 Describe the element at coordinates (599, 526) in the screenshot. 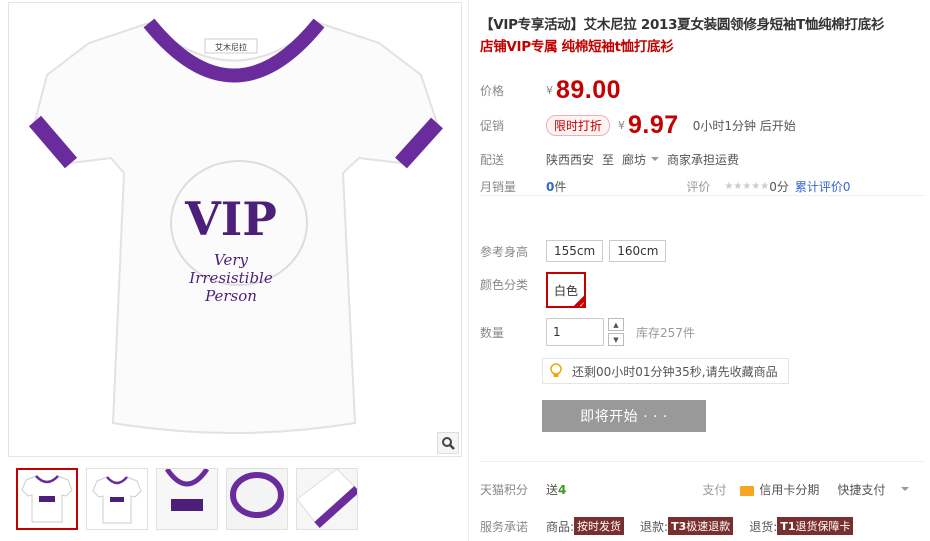

I see `on-time-delivery-badge: 按时发货` at that location.